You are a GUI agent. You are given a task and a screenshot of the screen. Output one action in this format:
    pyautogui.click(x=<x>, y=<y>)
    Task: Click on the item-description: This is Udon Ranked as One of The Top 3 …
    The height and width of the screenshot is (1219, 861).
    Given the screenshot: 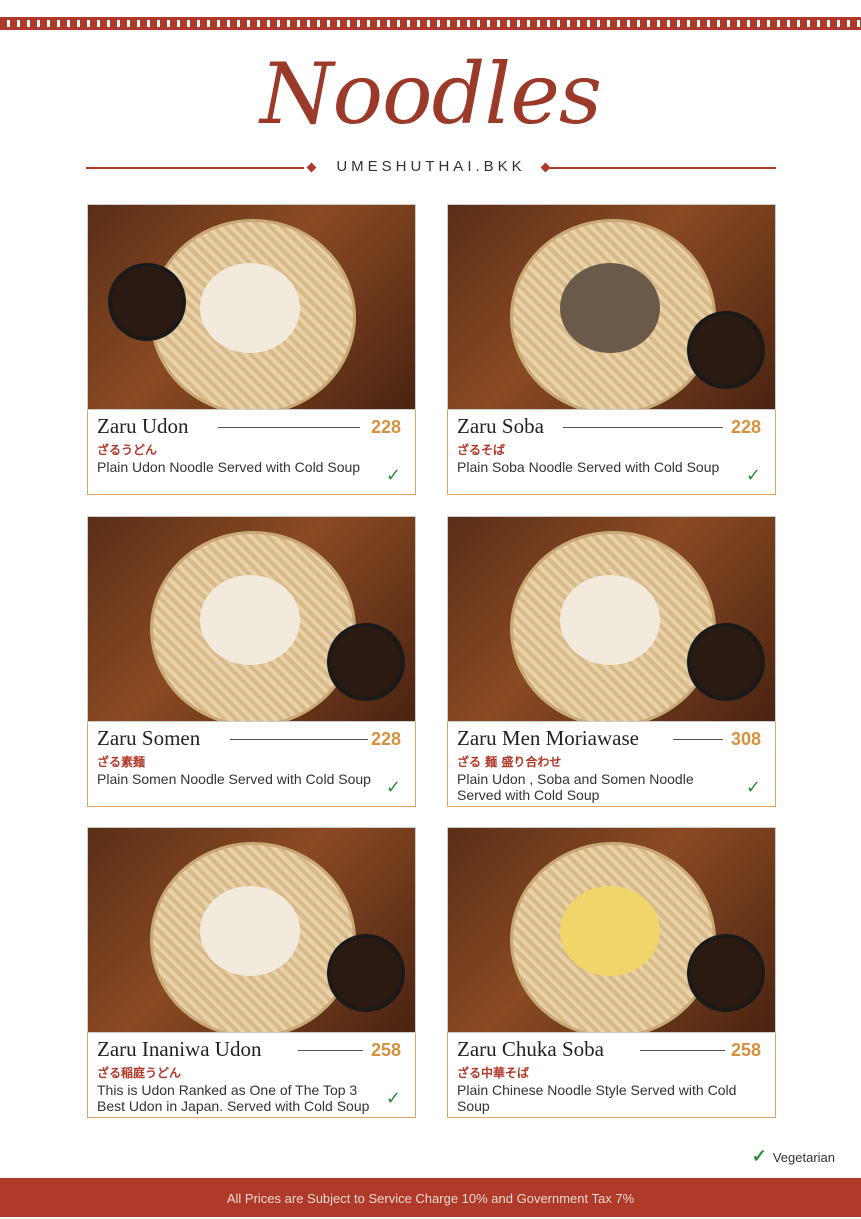 What is the action you would take?
    pyautogui.click(x=233, y=1098)
    